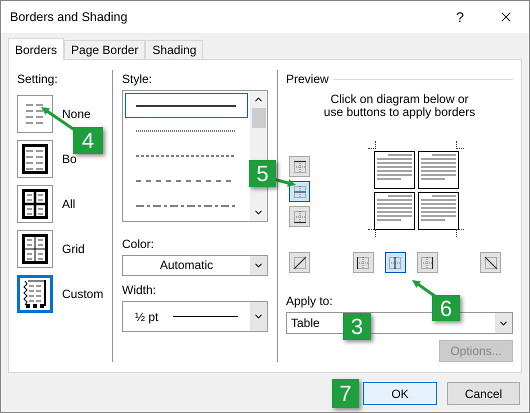 This screenshot has height=413, width=530. Describe the element at coordinates (69, 17) in the screenshot. I see `window-title: Borders and Shading` at that location.